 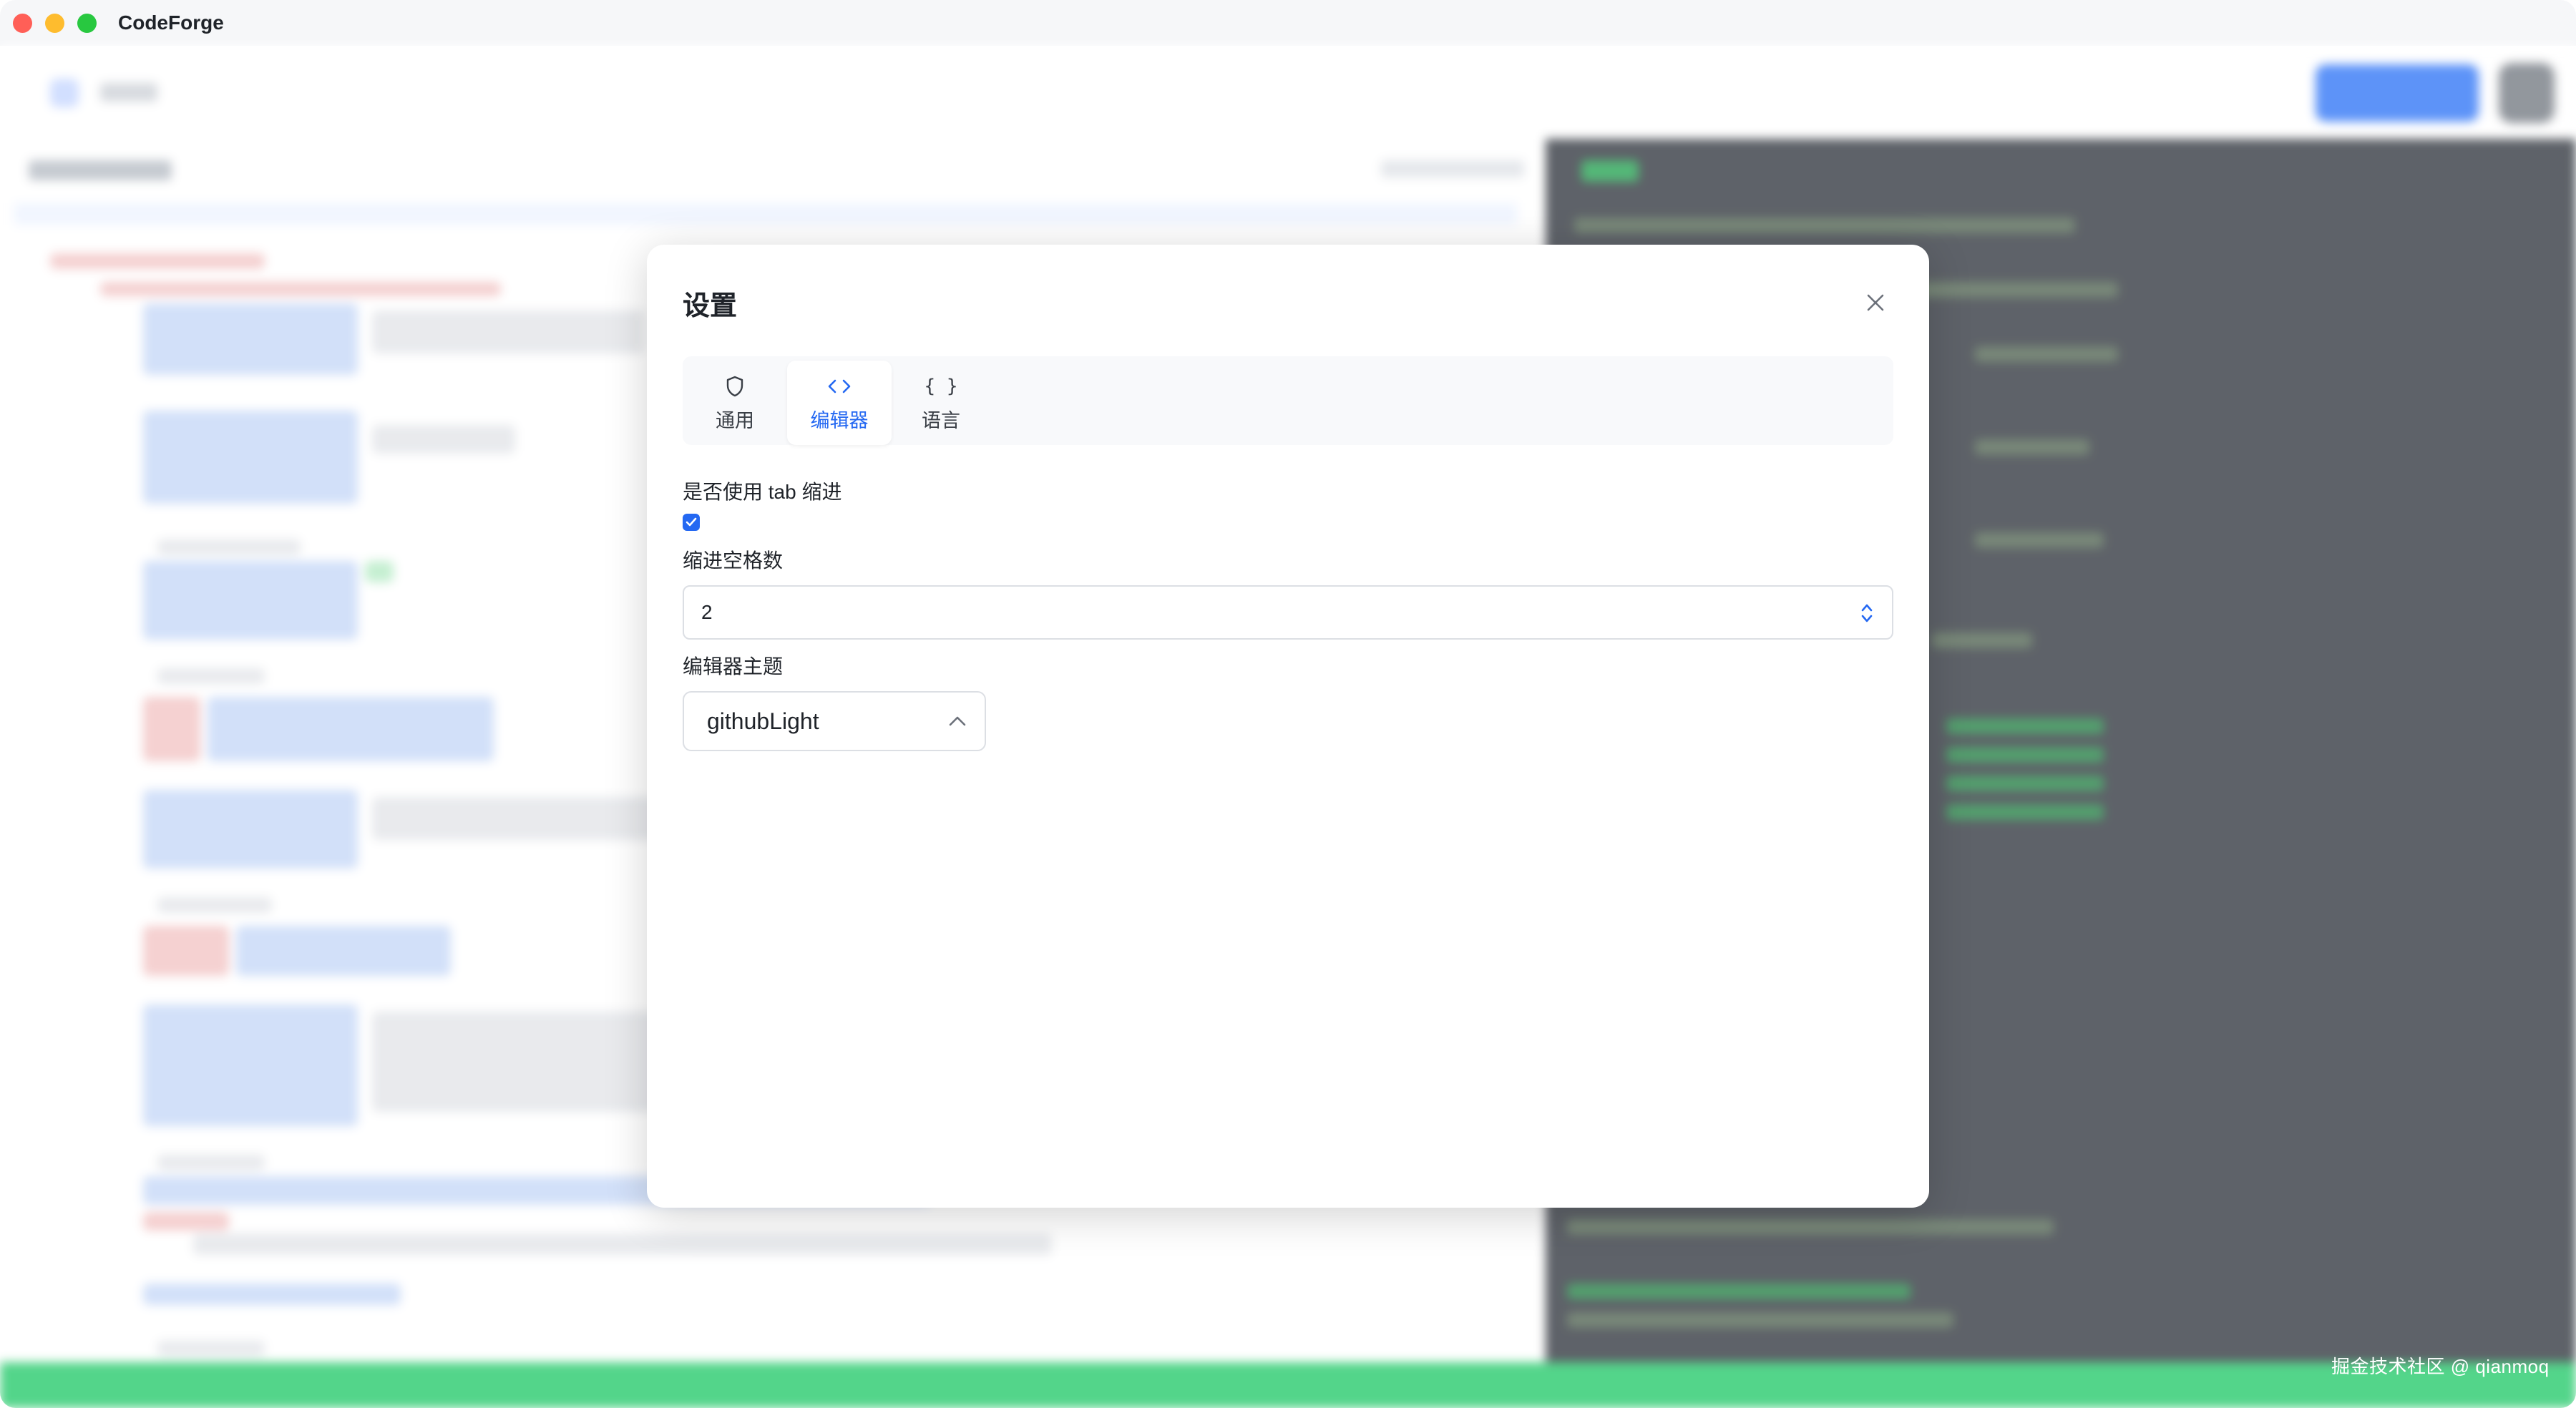 What do you see at coordinates (2440, 1366) in the screenshot?
I see `watermark: 掘金技术社区 @ qianmoq` at bounding box center [2440, 1366].